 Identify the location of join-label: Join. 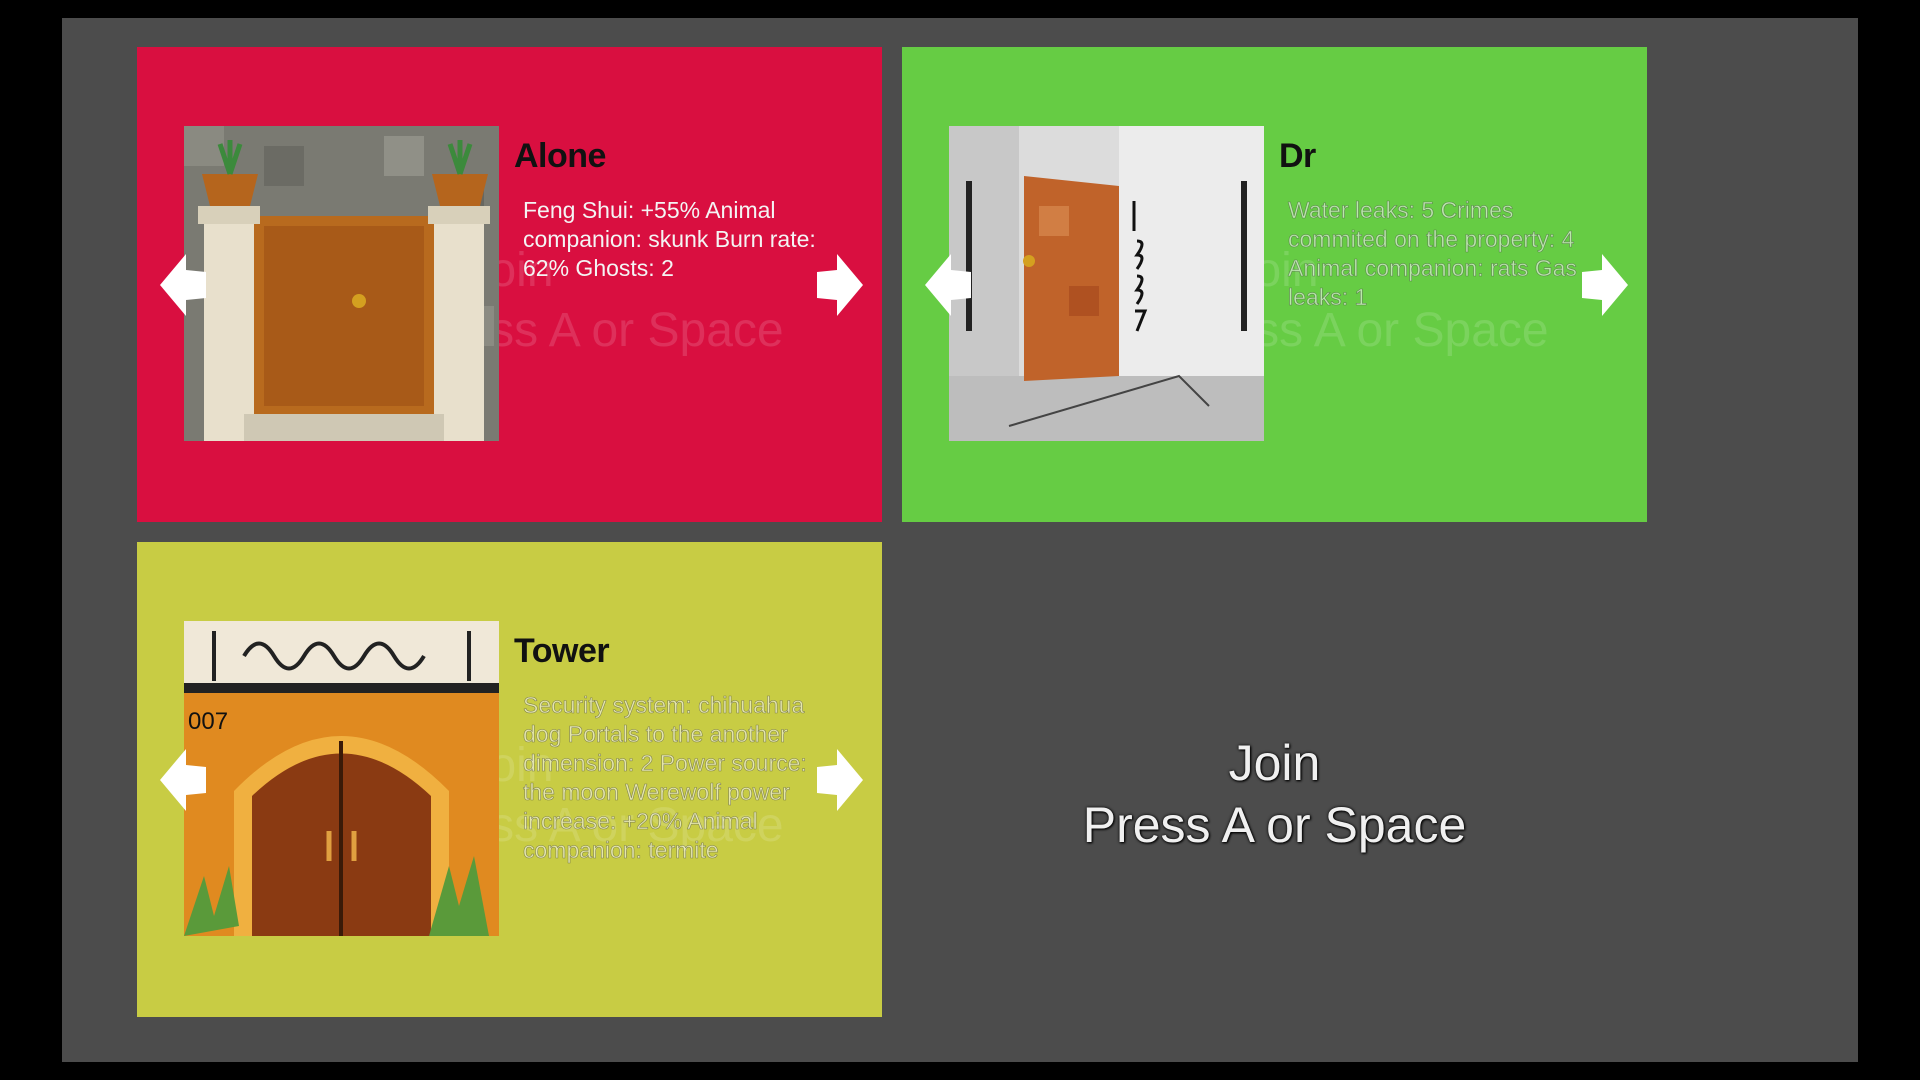
(1274, 763).